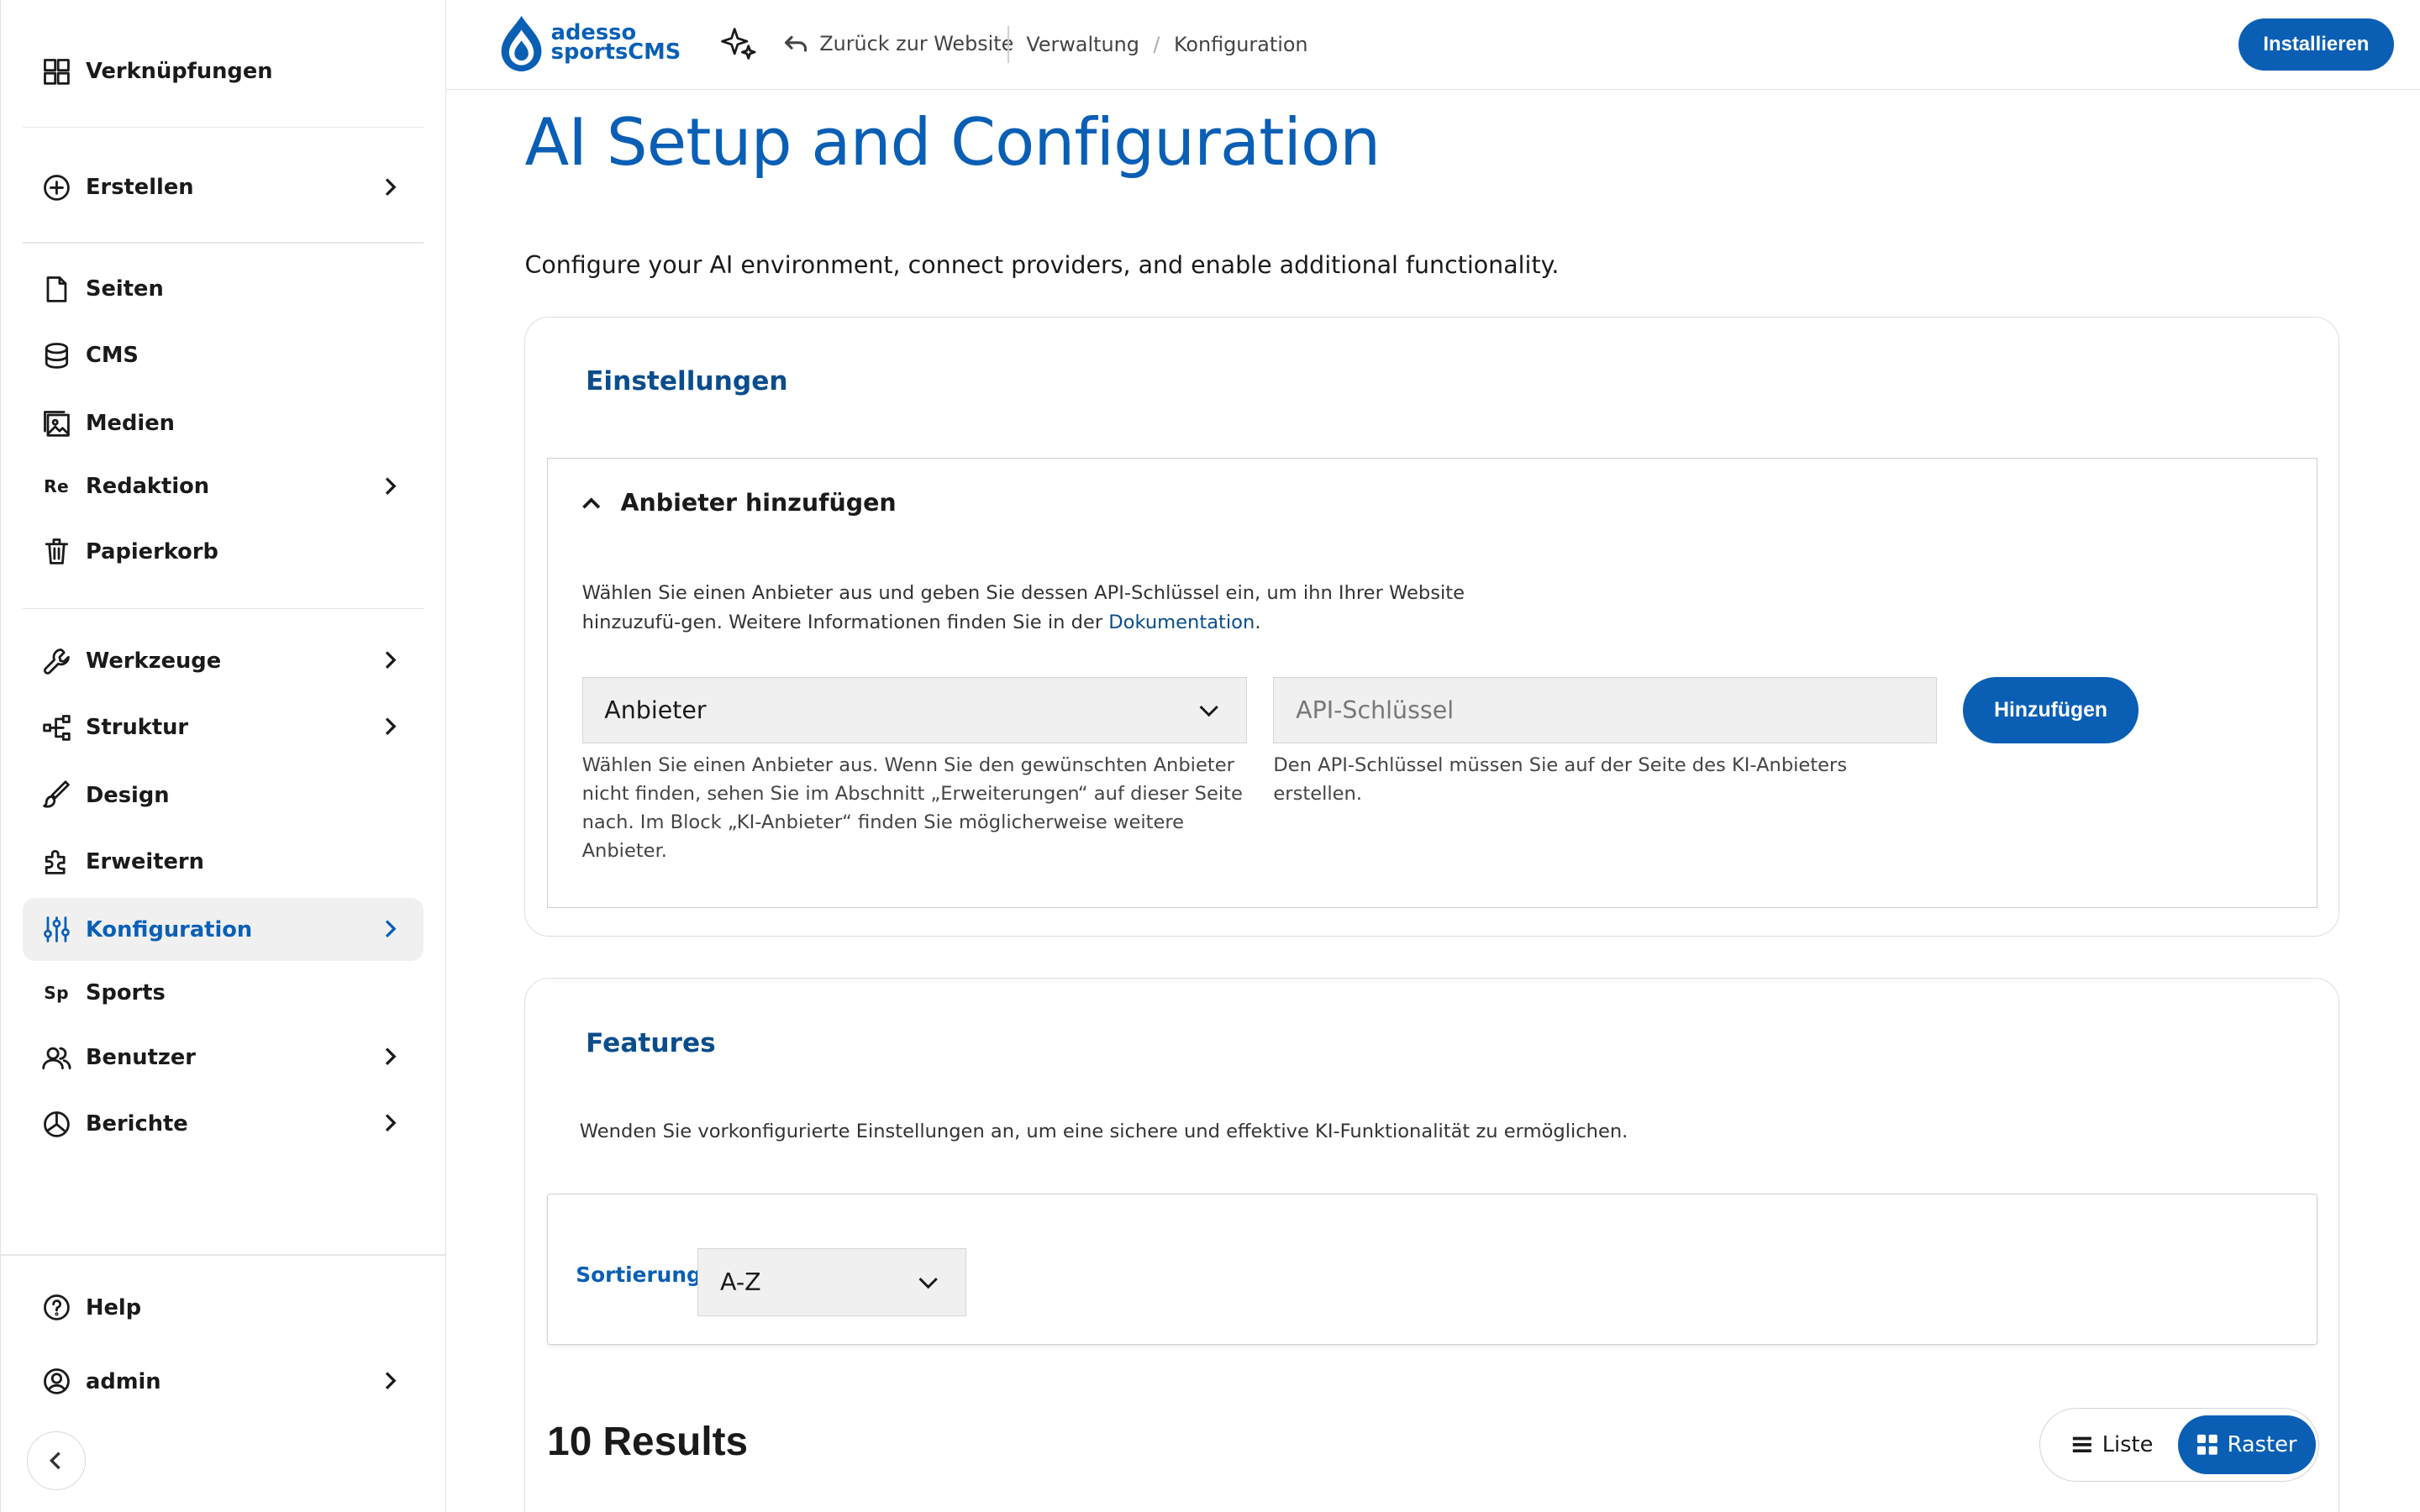 The height and width of the screenshot is (1512, 2420). I want to click on sidebar-item-help: Help, so click(224, 1307).